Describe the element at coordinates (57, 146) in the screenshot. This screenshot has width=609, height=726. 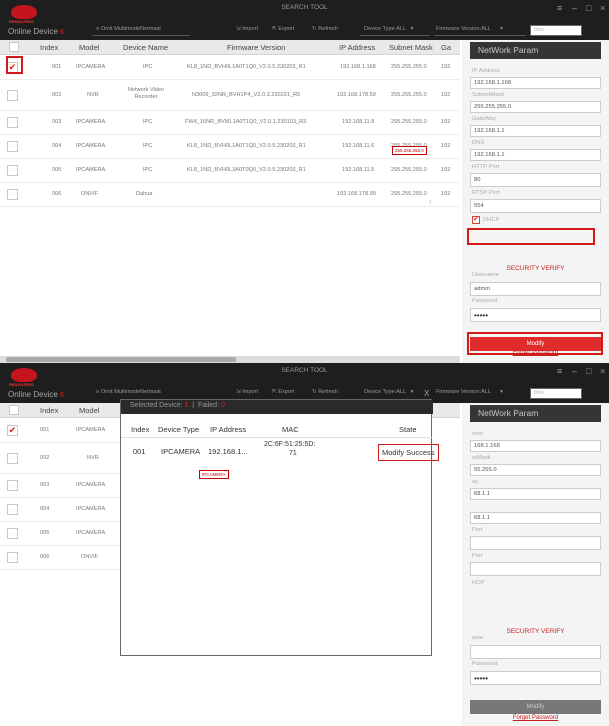
I see `row-index: 004` at that location.